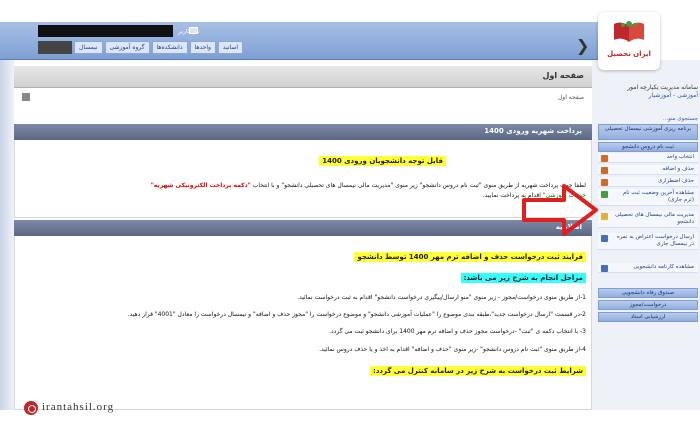  I want to click on book-logo-icon, so click(629, 31).